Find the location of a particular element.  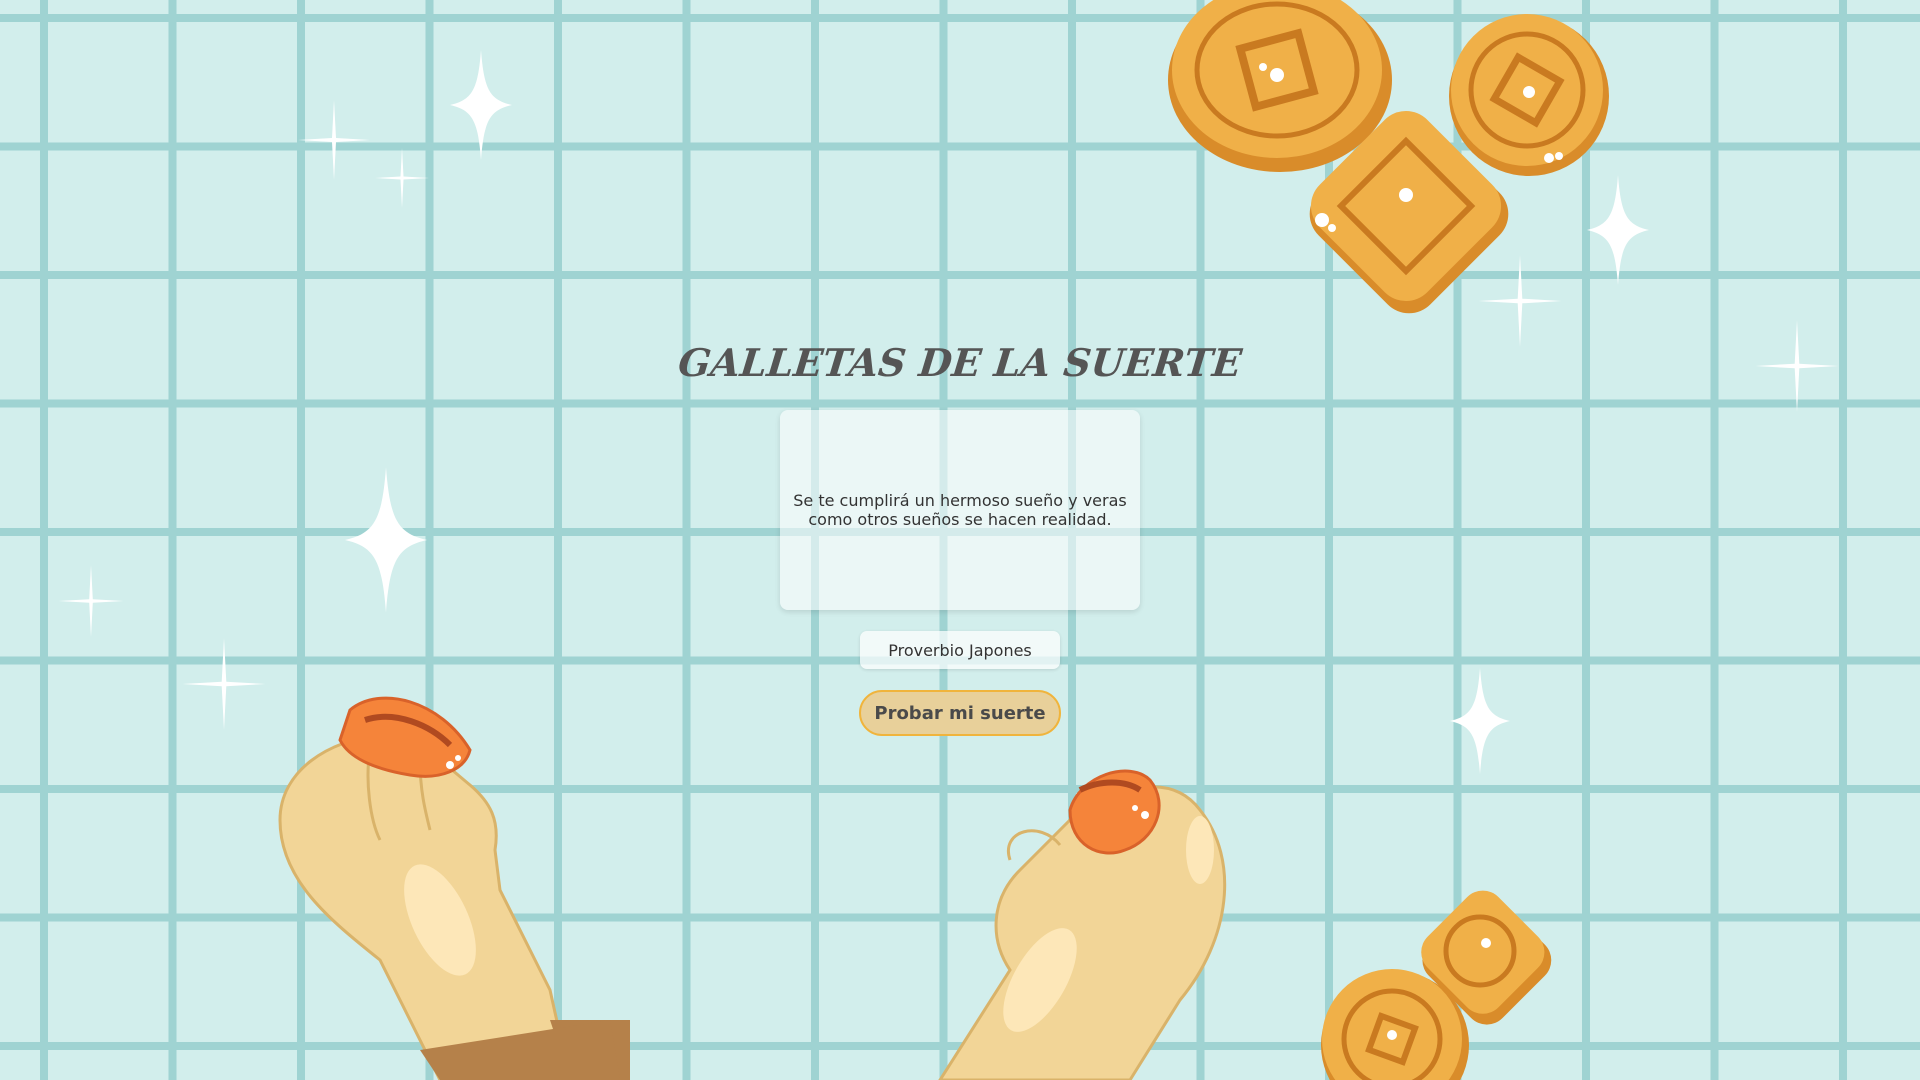

fortune-author-badge: Proverbio Japones is located at coordinates (960, 650).